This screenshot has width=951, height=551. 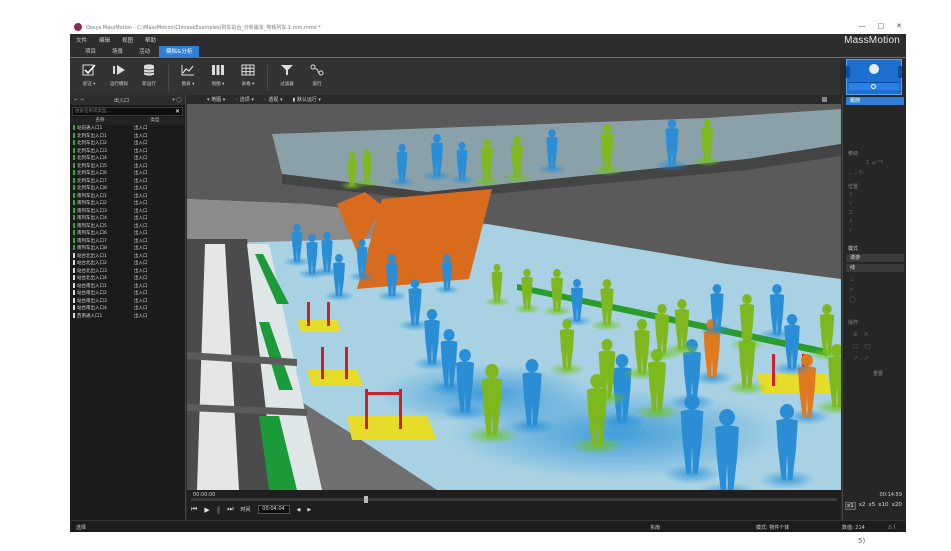 What do you see at coordinates (127, 129) in the screenshot?
I see `list-item: 站前通入口1 出入口` at bounding box center [127, 129].